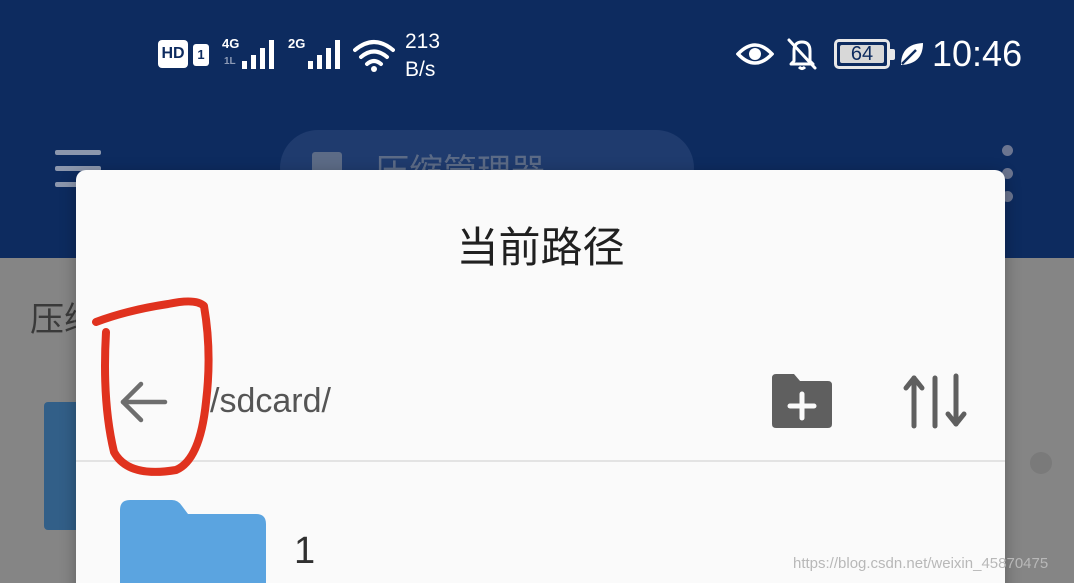 The width and height of the screenshot is (1074, 583). What do you see at coordinates (935, 401) in the screenshot?
I see `sort-icon` at bounding box center [935, 401].